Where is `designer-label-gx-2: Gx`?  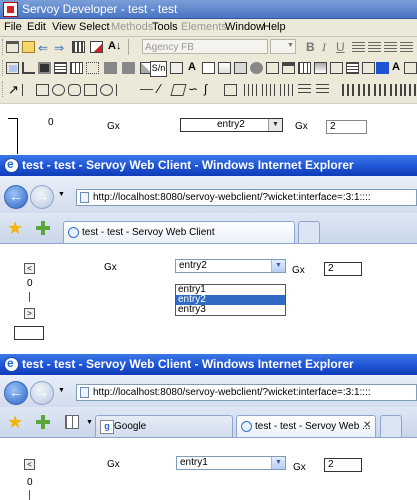
designer-label-gx-2: Gx is located at coordinates (301, 126).